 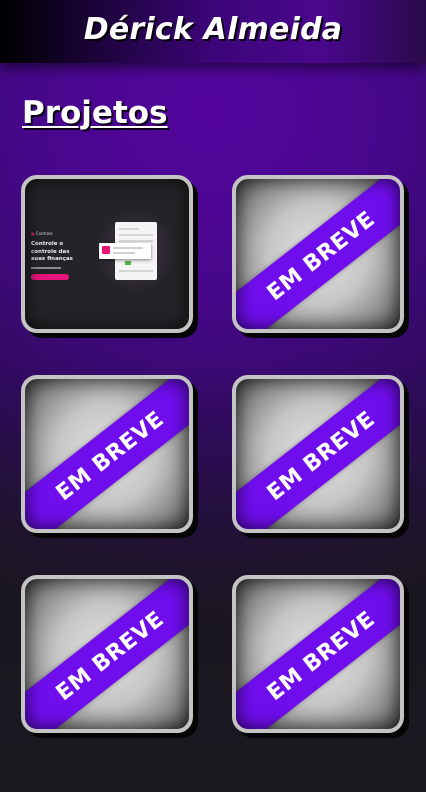 What do you see at coordinates (46, 268) in the screenshot?
I see `preview-subline` at bounding box center [46, 268].